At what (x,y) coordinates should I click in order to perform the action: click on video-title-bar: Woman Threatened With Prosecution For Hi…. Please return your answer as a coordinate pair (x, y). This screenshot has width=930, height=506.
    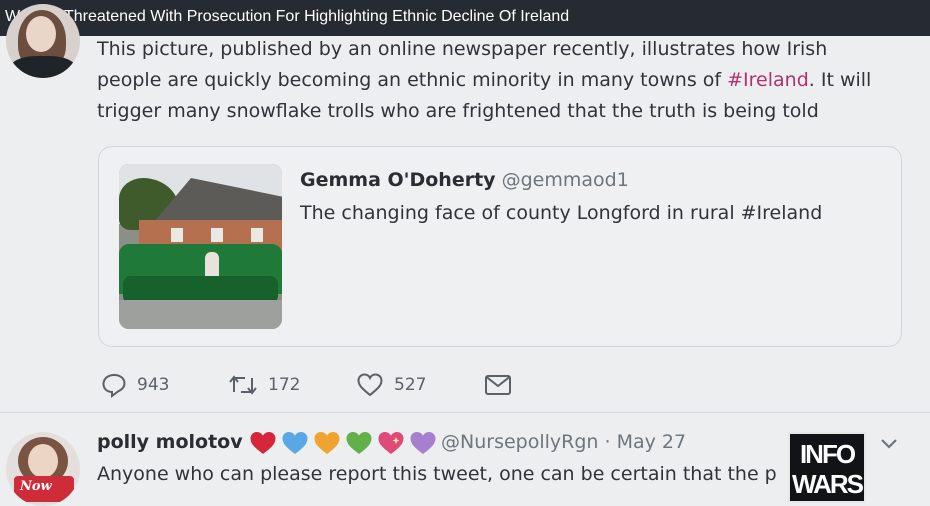
    Looking at the image, I should click on (465, 18).